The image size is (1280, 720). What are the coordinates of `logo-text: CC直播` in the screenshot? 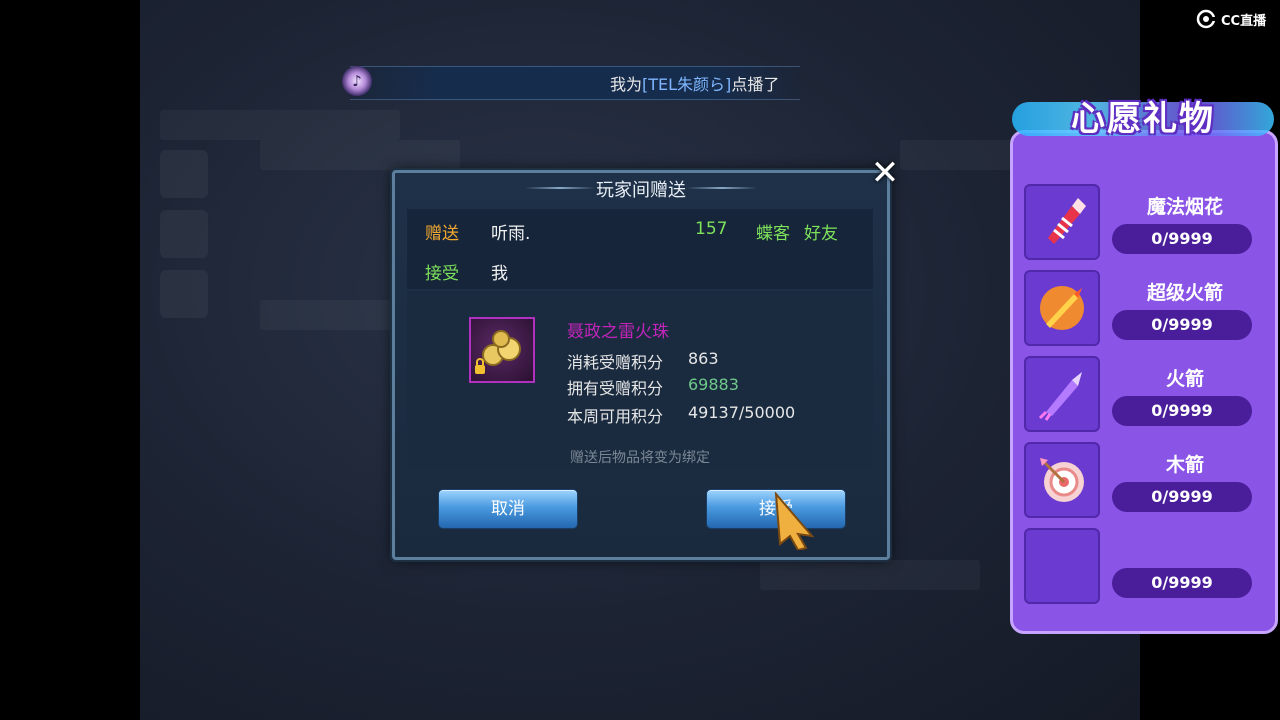 It's located at (1244, 21).